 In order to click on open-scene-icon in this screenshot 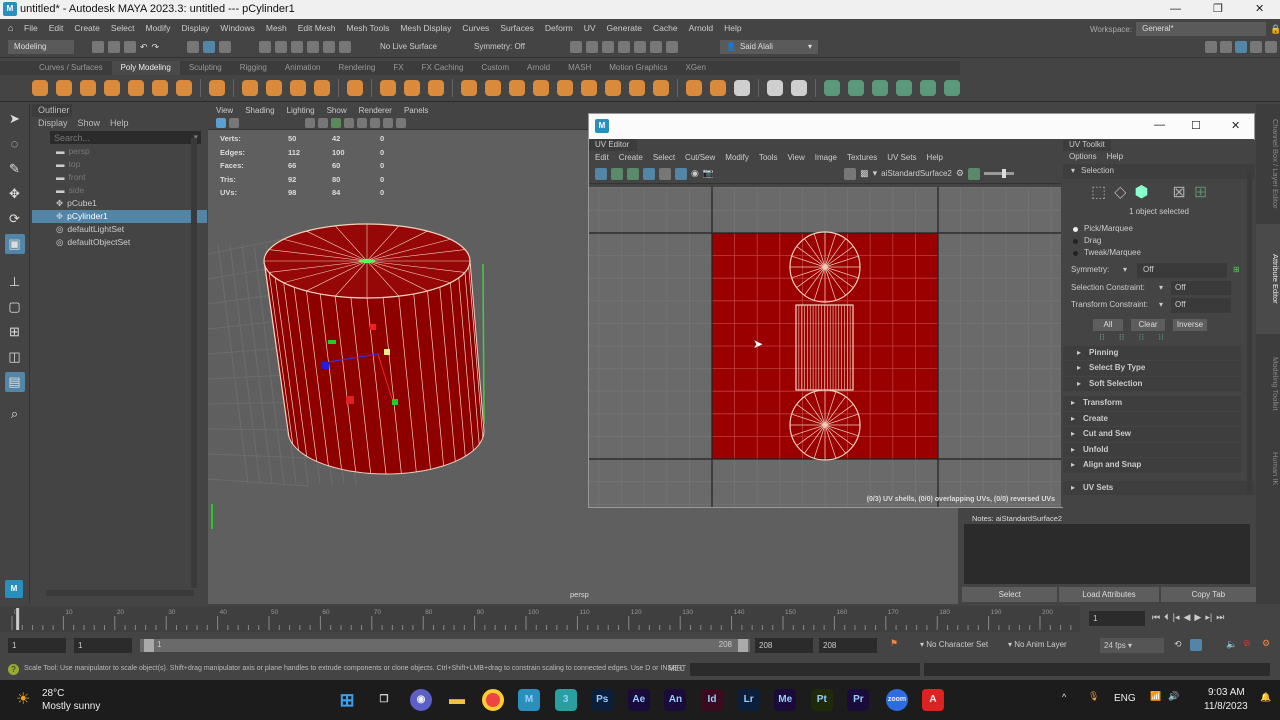, I will do `click(114, 47)`.